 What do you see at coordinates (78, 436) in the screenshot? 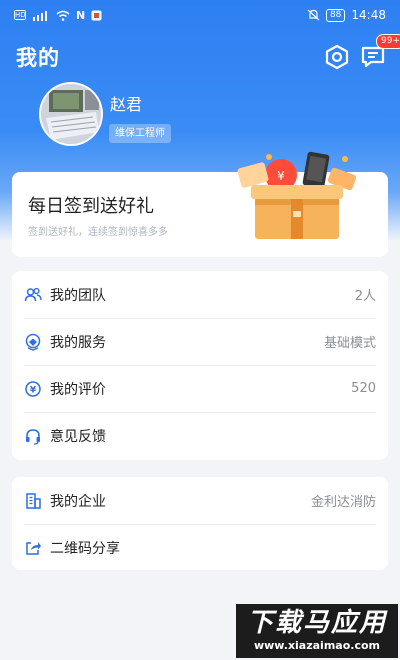
I see `menu-label: 意见反馈` at bounding box center [78, 436].